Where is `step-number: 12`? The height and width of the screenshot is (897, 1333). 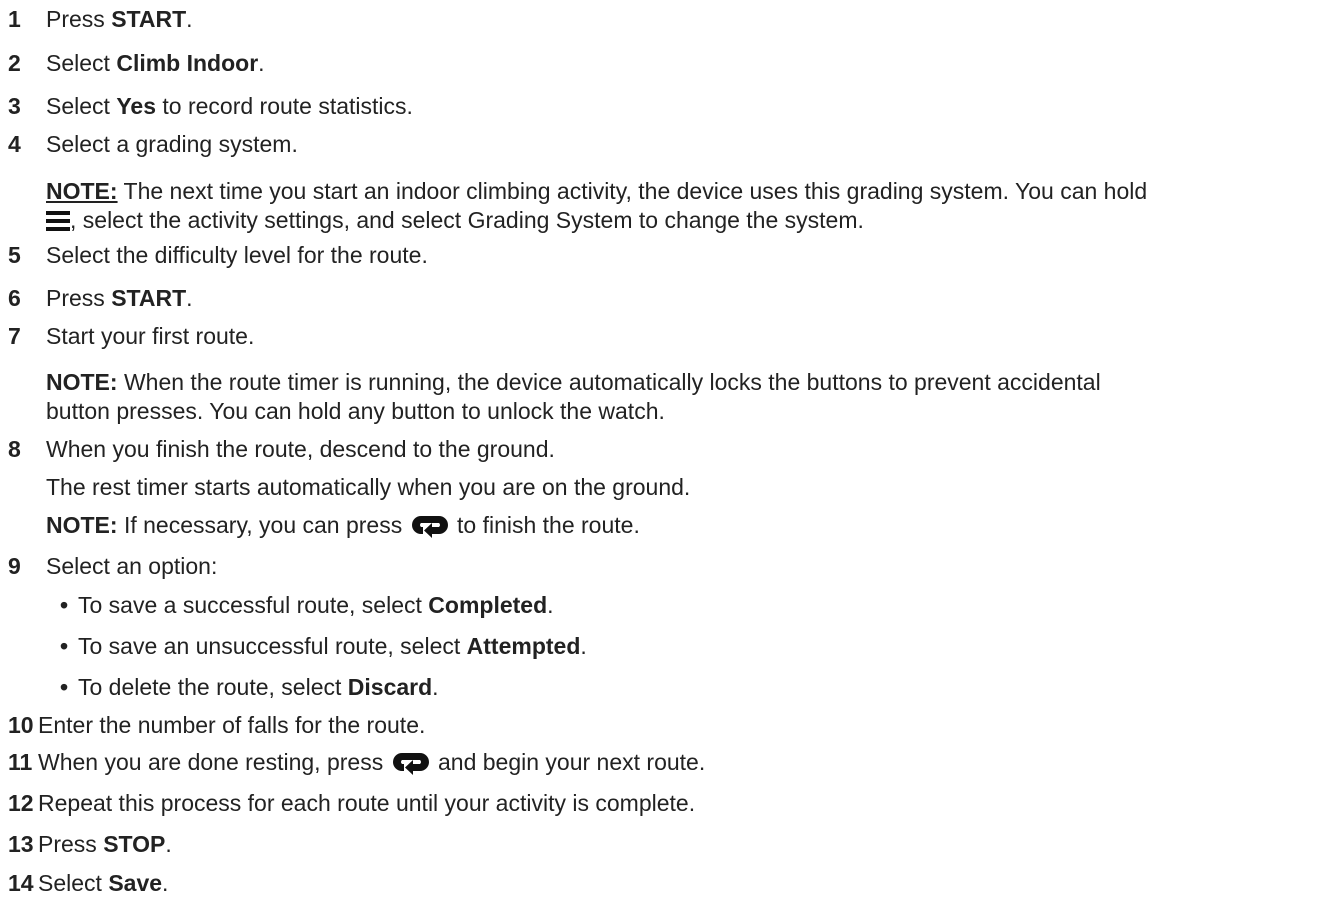 step-number: 12 is located at coordinates (21, 803).